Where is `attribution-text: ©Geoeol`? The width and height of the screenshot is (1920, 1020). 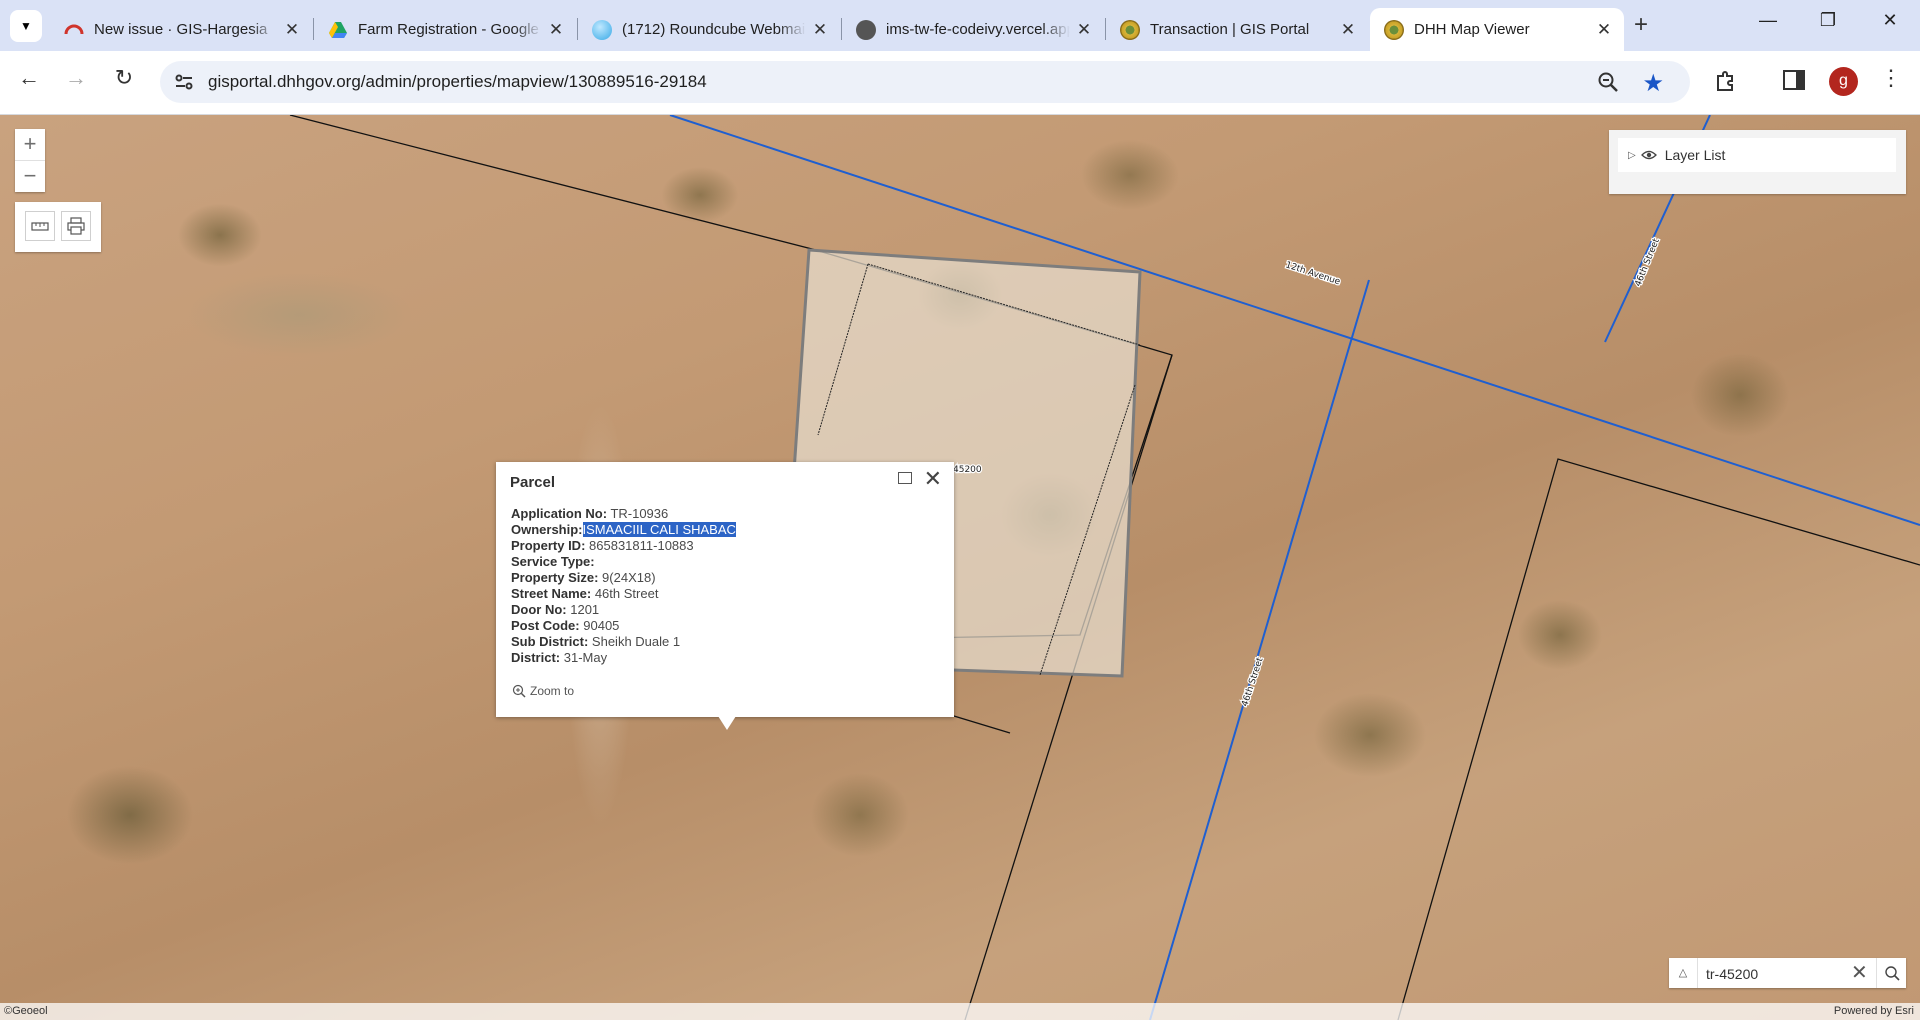 attribution-text: ©Geoeol is located at coordinates (26, 1011).